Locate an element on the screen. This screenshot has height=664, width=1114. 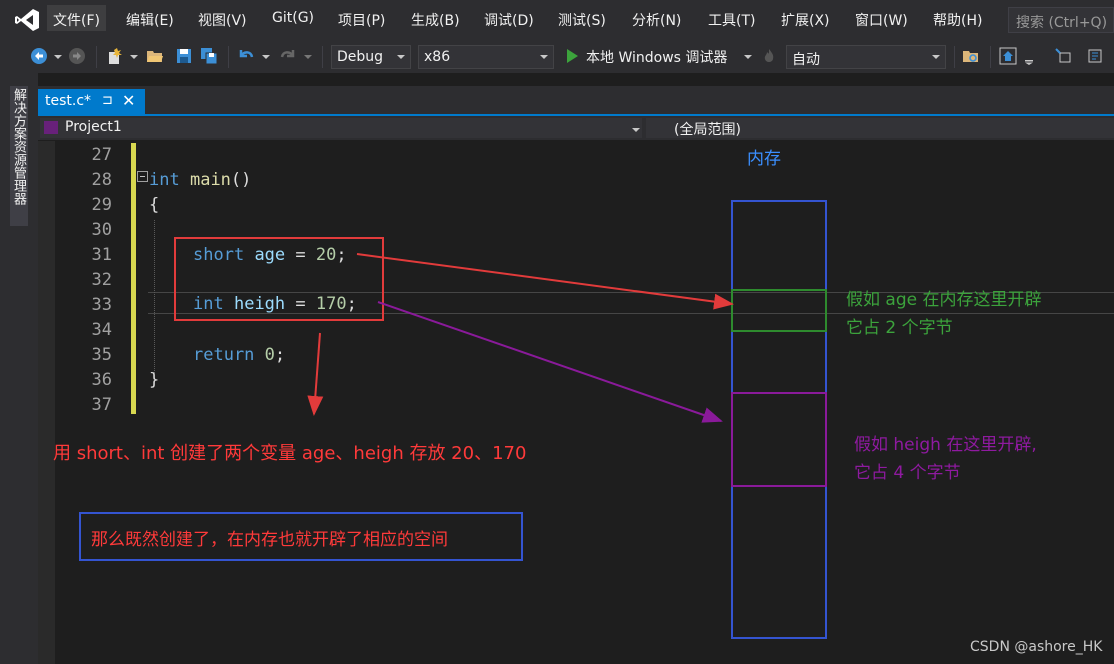
annotation-arrows is located at coordinates (520, 338).